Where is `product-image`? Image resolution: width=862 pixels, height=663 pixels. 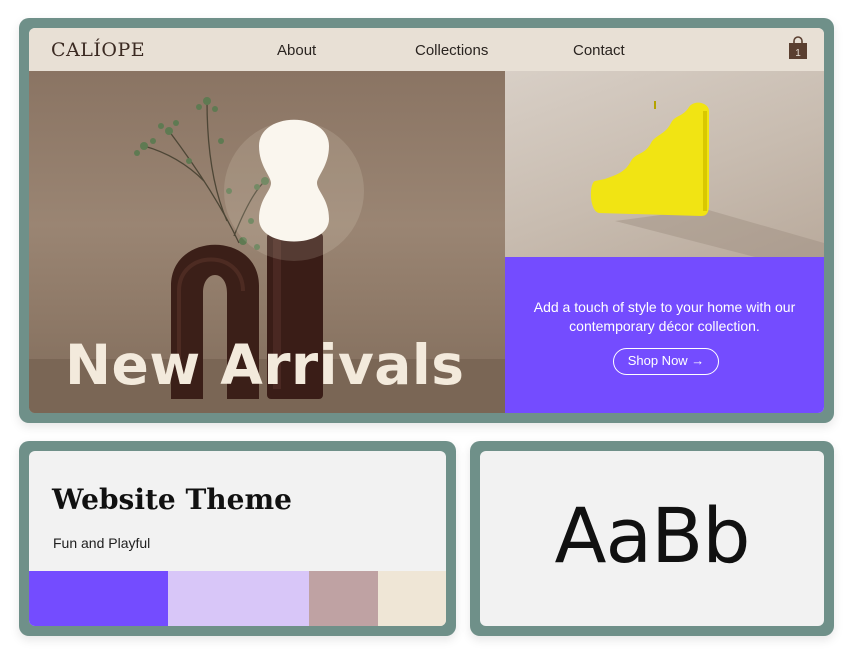 product-image is located at coordinates (664, 164).